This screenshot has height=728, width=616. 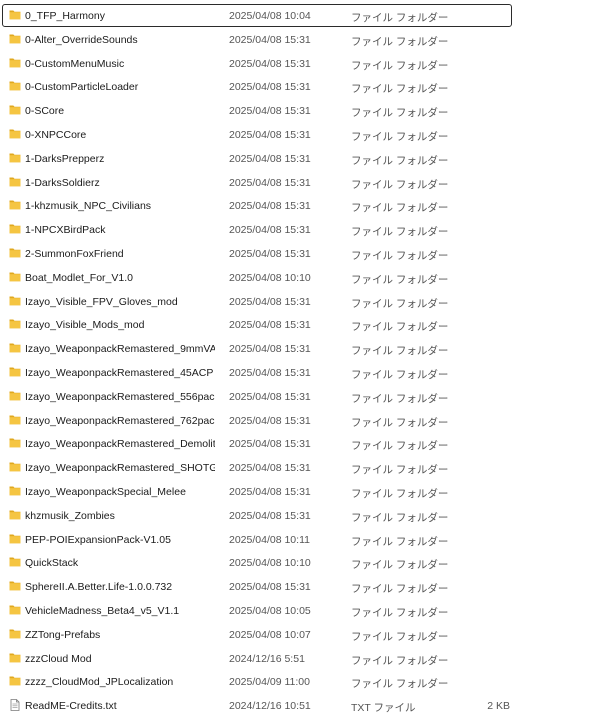 What do you see at coordinates (119, 372) in the screenshot?
I see `file-name: Izayo_WeaponpackRemastered_45ACP` at bounding box center [119, 372].